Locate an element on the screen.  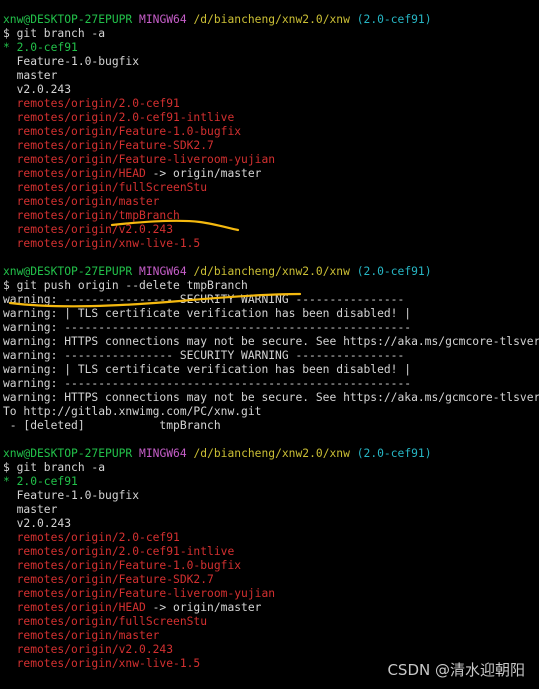
output-line: - [deleted] tmpBranch is located at coordinates (271, 426).